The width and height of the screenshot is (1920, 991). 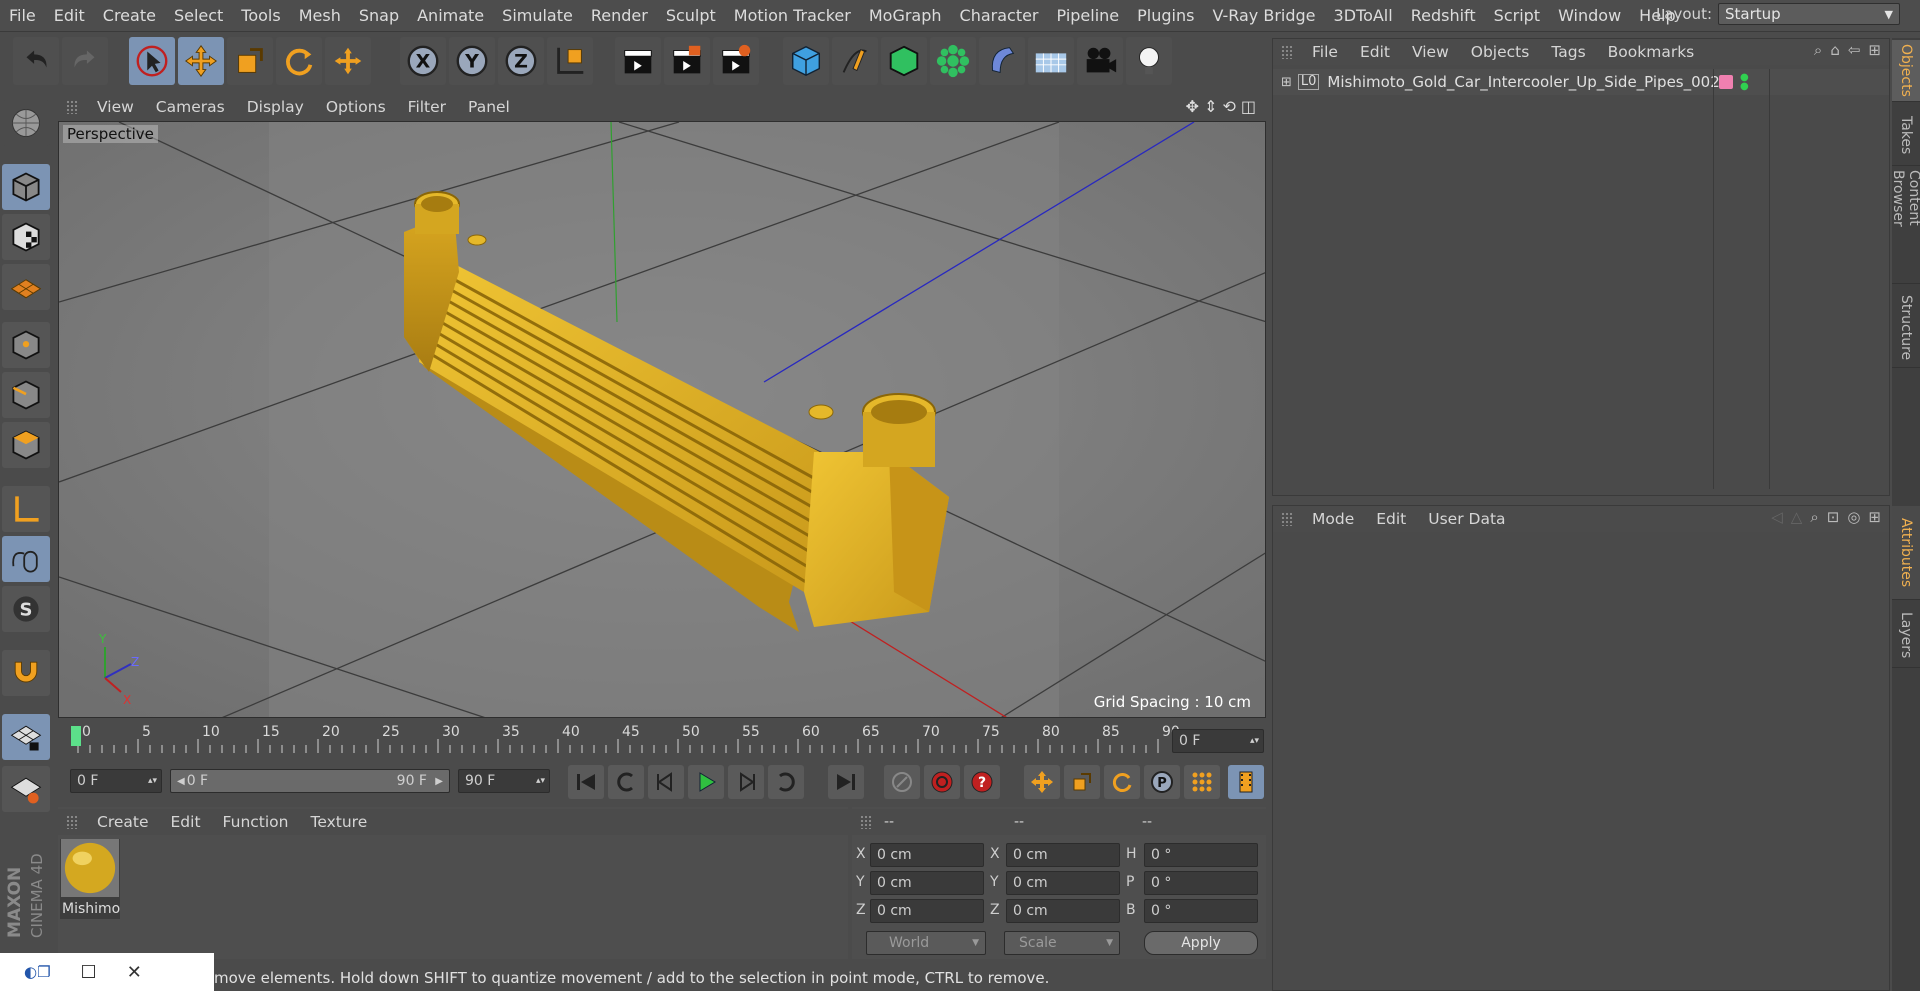 What do you see at coordinates (942, 782) in the screenshot?
I see `autokeying-button` at bounding box center [942, 782].